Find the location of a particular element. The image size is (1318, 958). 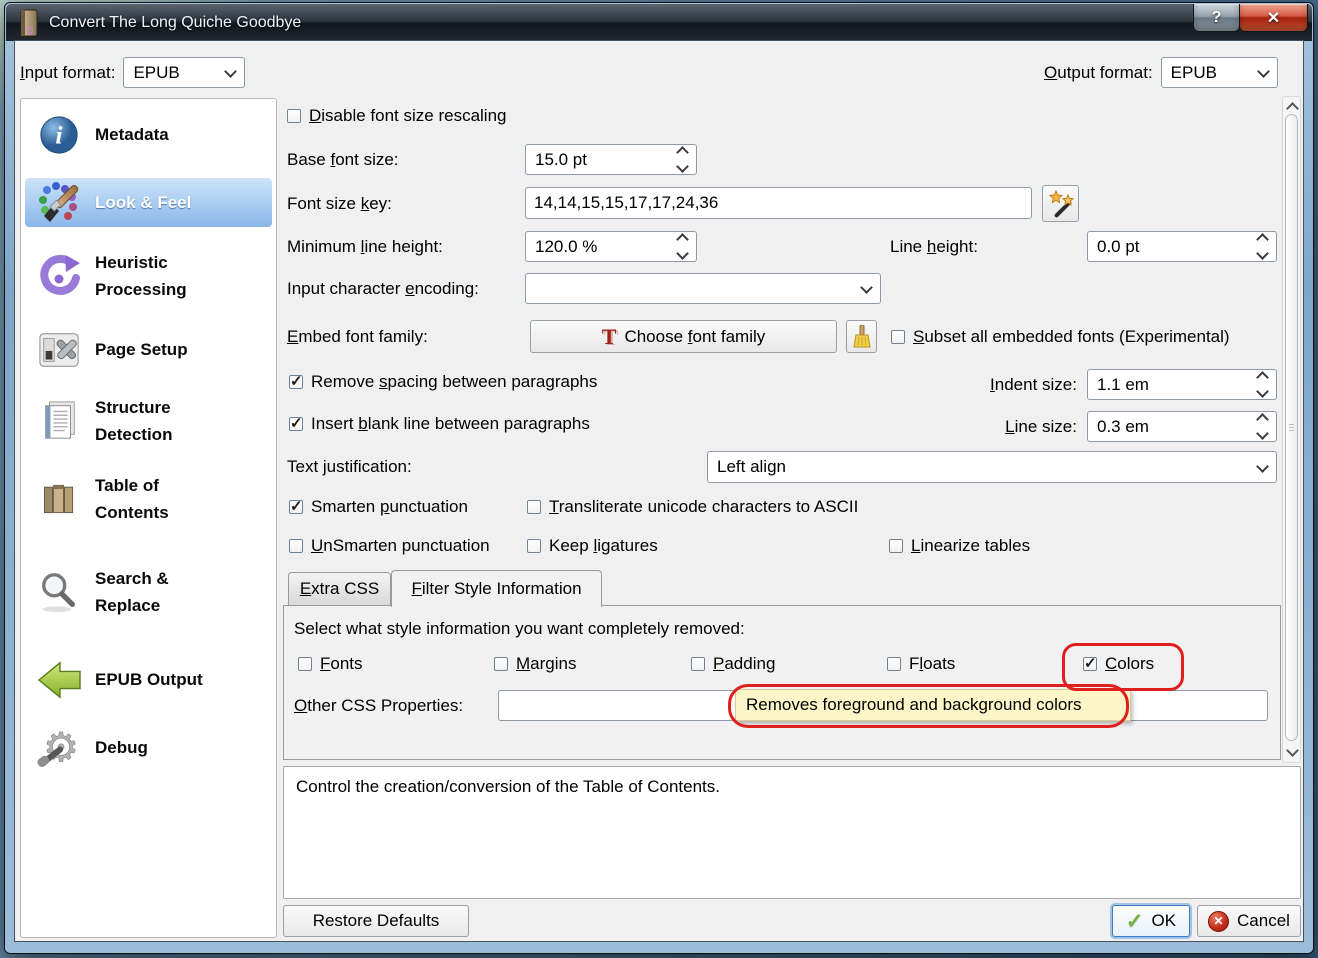

subset-fonts-label: Subset all embedded fonts (Experimental) is located at coordinates (1071, 337).